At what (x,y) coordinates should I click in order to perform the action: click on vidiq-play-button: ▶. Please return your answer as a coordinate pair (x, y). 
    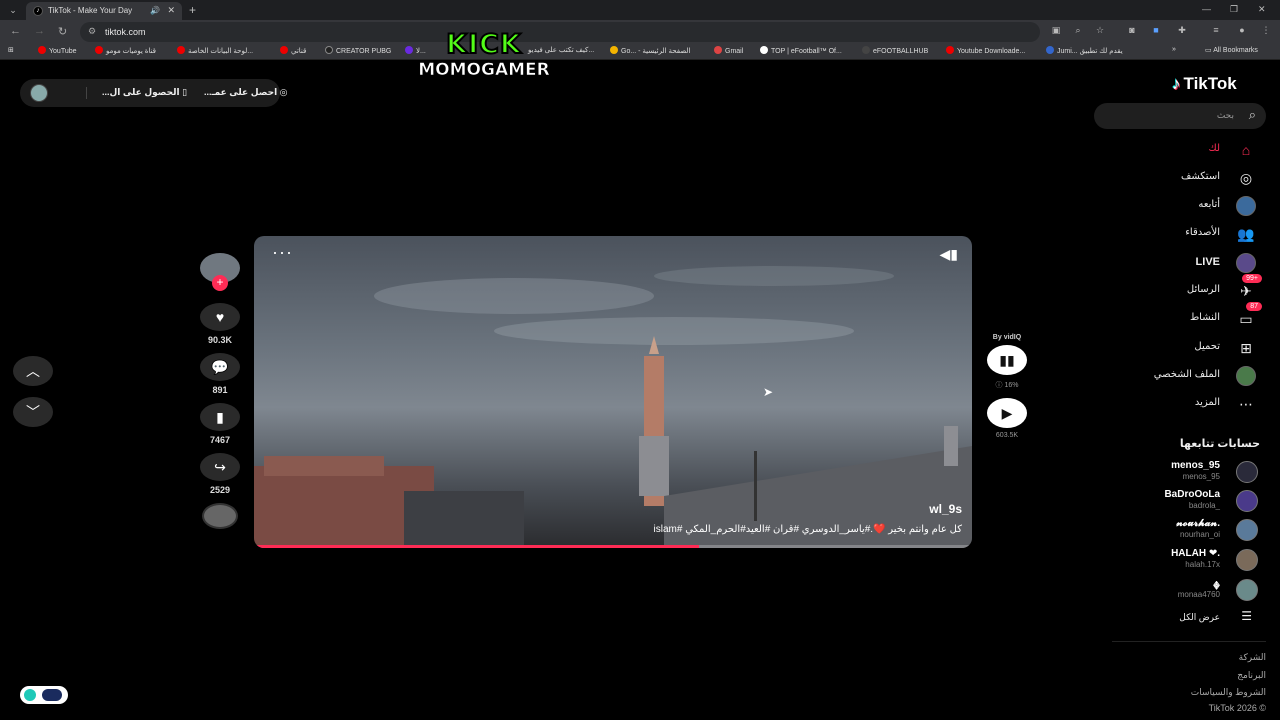
    Looking at the image, I should click on (1007, 413).